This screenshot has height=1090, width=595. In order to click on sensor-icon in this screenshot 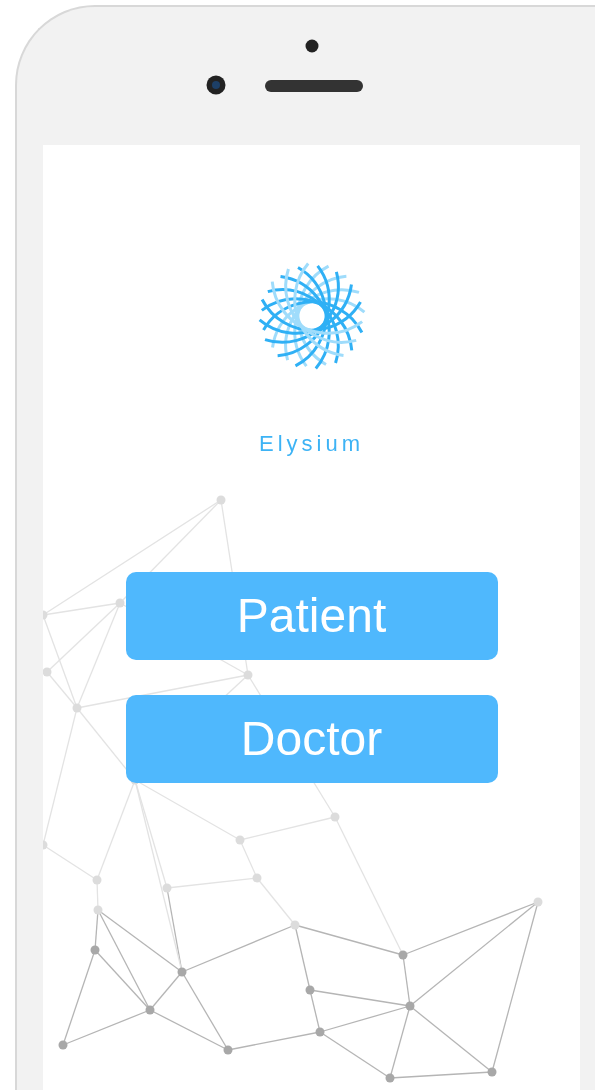, I will do `click(312, 46)`.